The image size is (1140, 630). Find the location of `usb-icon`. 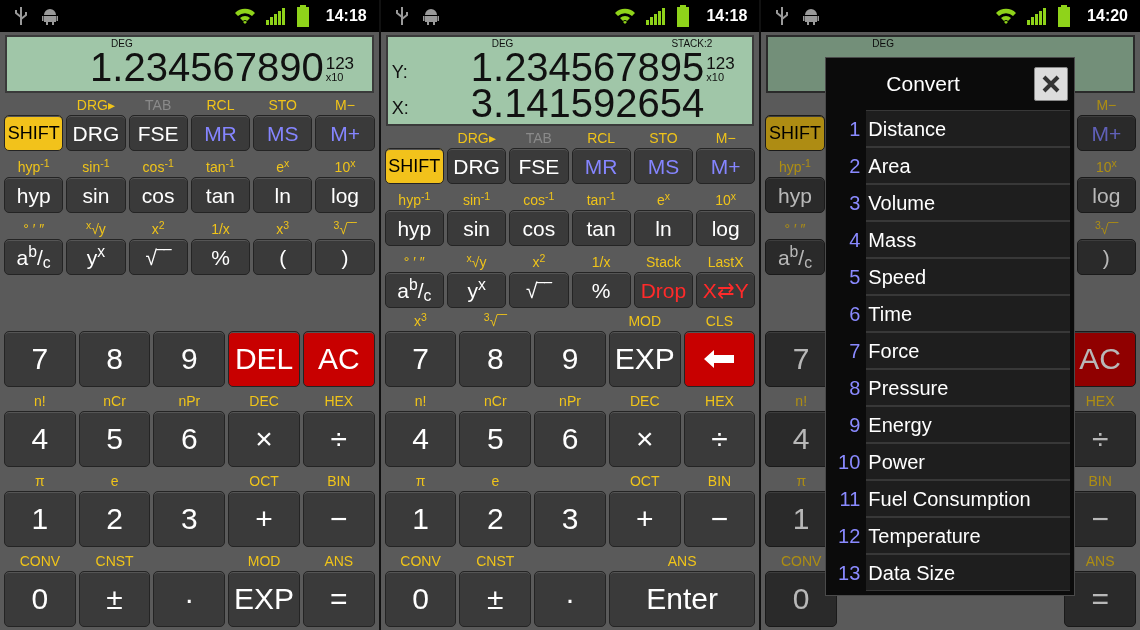

usb-icon is located at coordinates (21, 16).